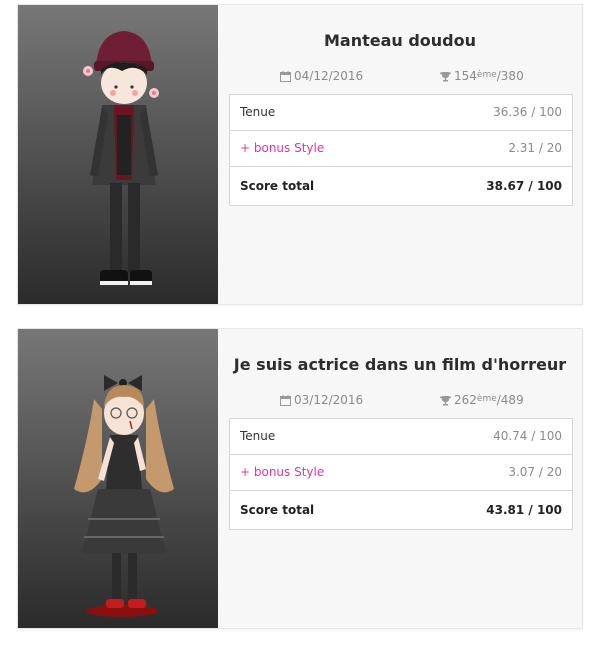 The width and height of the screenshot is (607, 645). I want to click on score-value: 2.31 / 20, so click(535, 148).